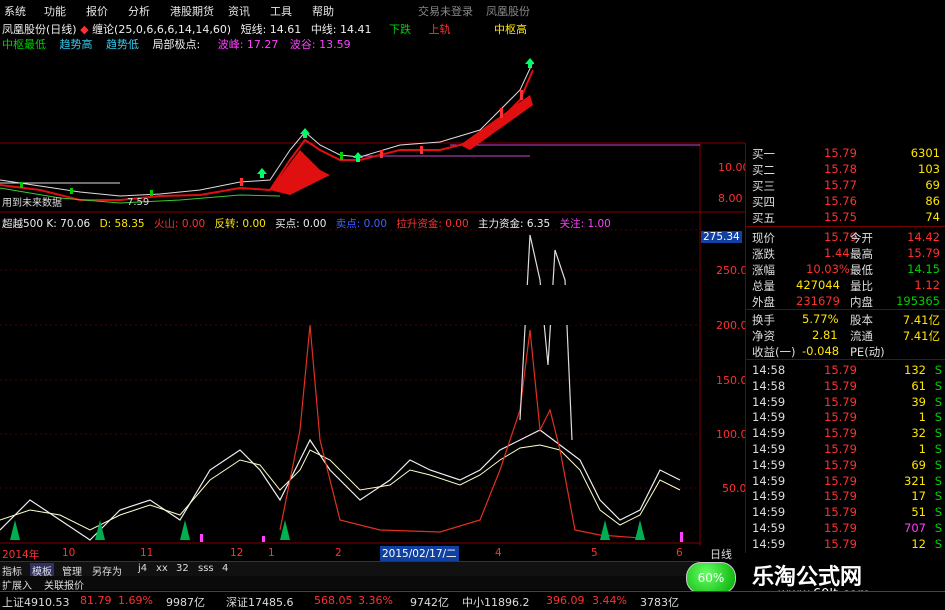  Describe the element at coordinates (498, 553) in the screenshot. I see `date-label: 4` at that location.